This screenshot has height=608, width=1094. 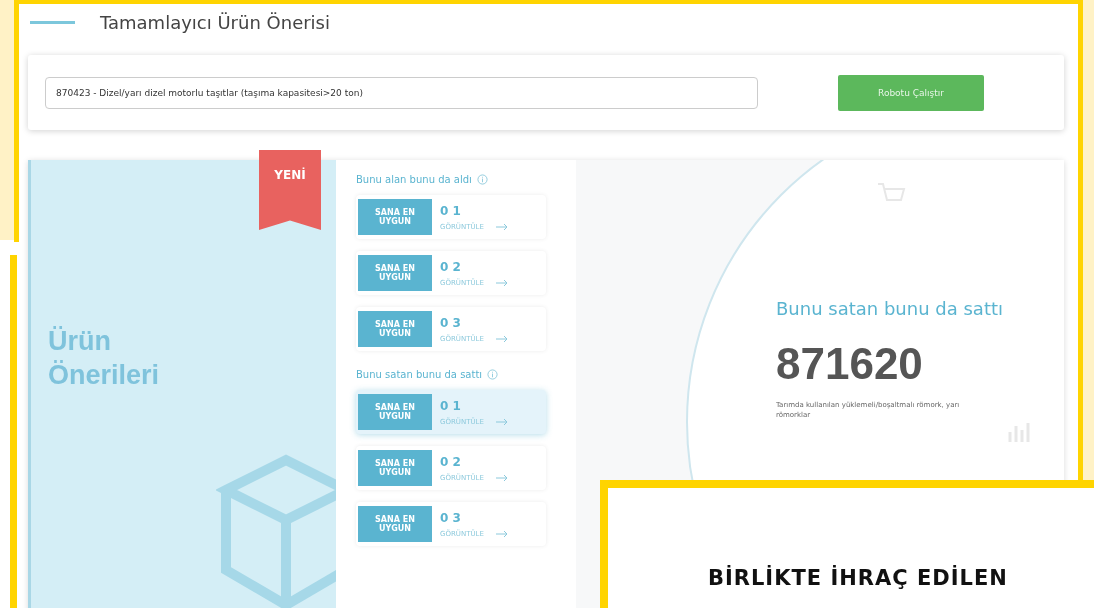 What do you see at coordinates (215, 22) in the screenshot?
I see `page-title: Tamamlayıcı Ürün Önerisi` at bounding box center [215, 22].